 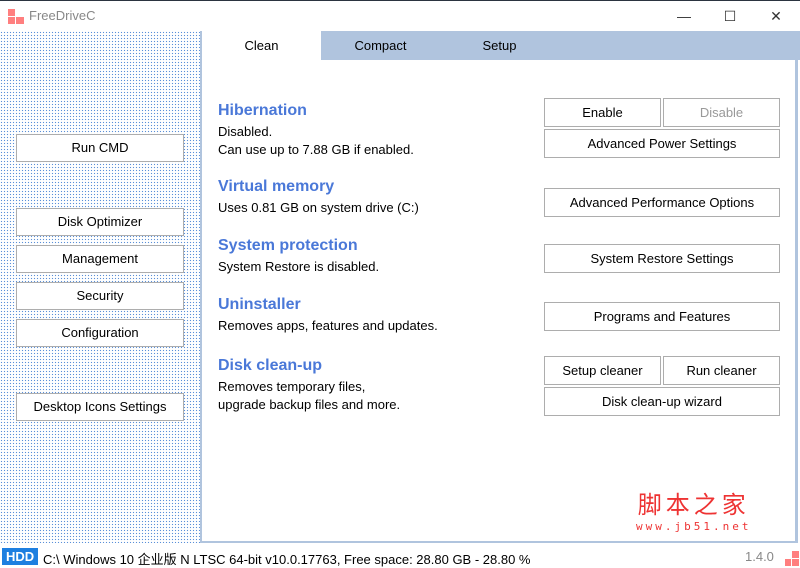 What do you see at coordinates (662, 401) in the screenshot?
I see `disk-cleanup-wizard-button: Disk clean-up wizard` at bounding box center [662, 401].